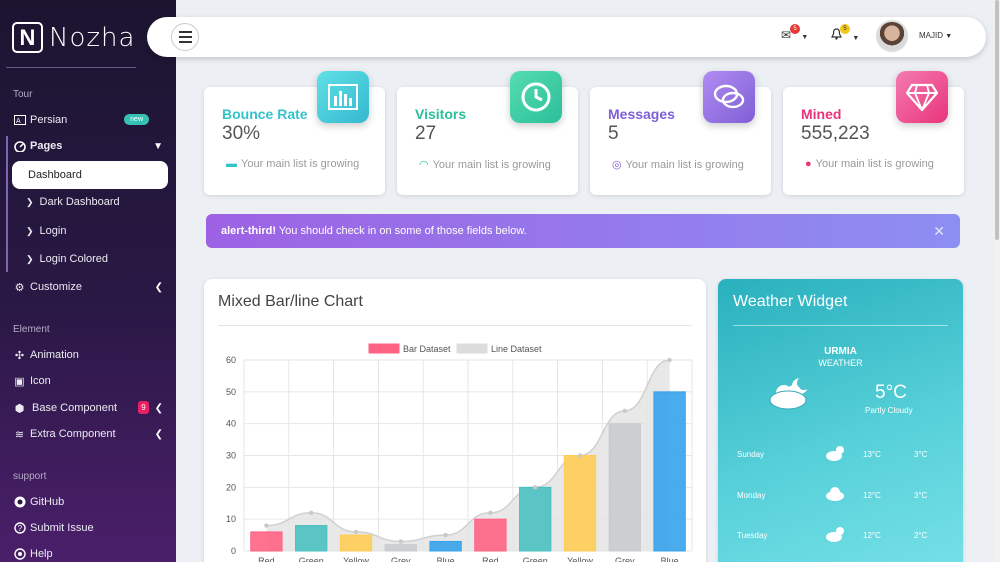 The image size is (1000, 562). Describe the element at coordinates (91, 355) in the screenshot. I see `sidebar-item-animation: ✣ Animation` at that location.